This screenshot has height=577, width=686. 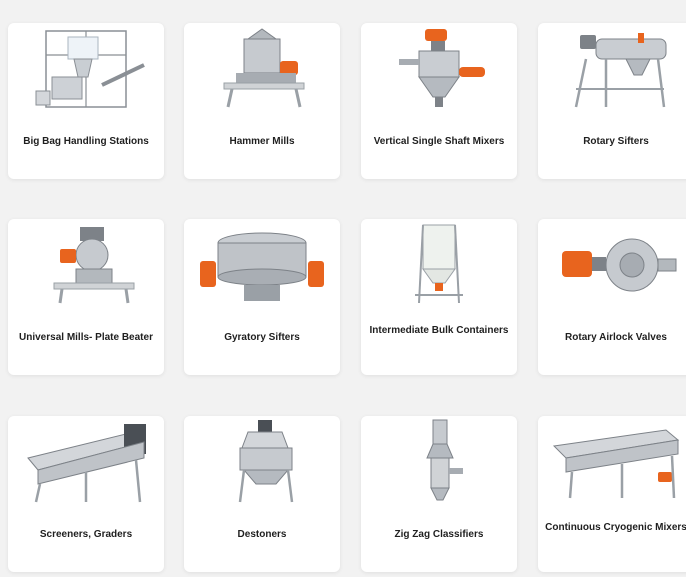 I want to click on product-label: Gyratory Sifters, so click(x=262, y=337).